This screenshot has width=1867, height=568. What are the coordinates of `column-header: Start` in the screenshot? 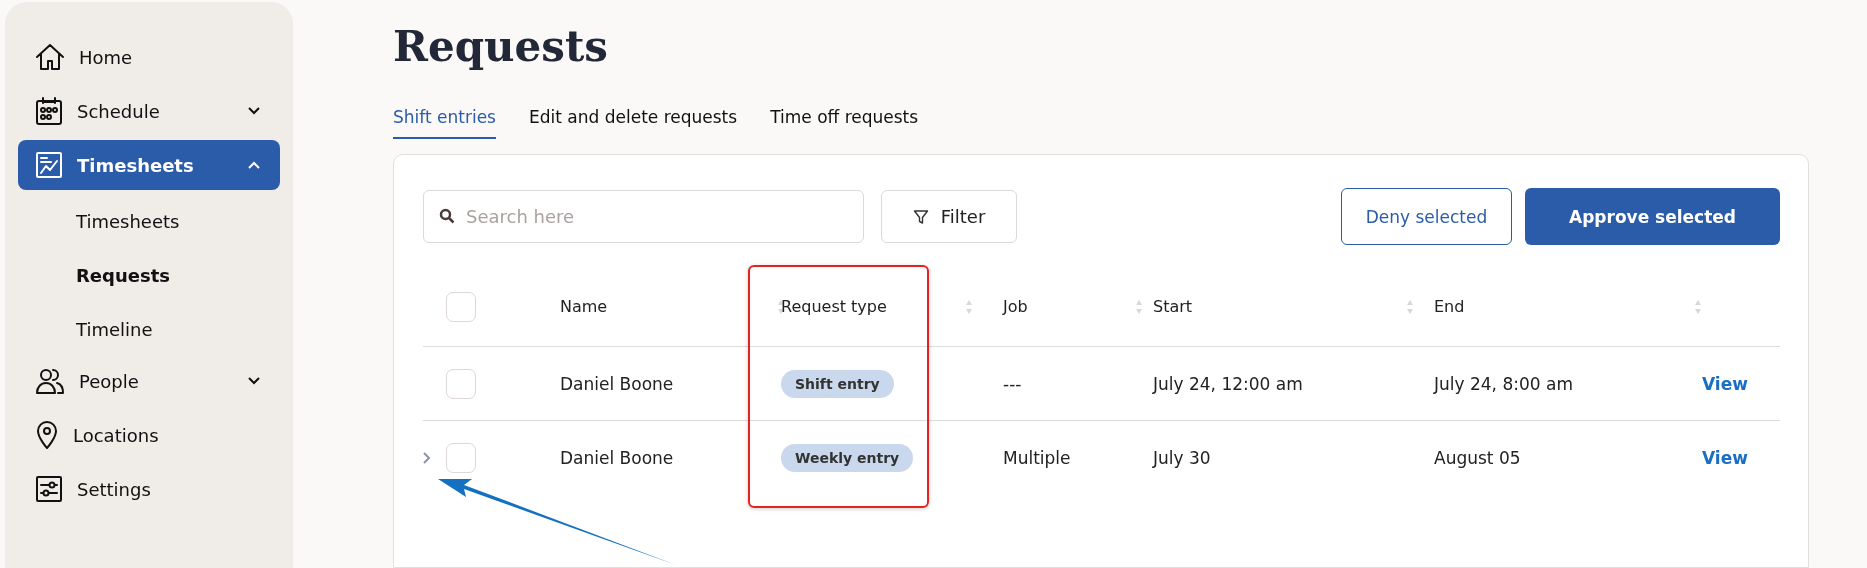 It's located at (1173, 306).